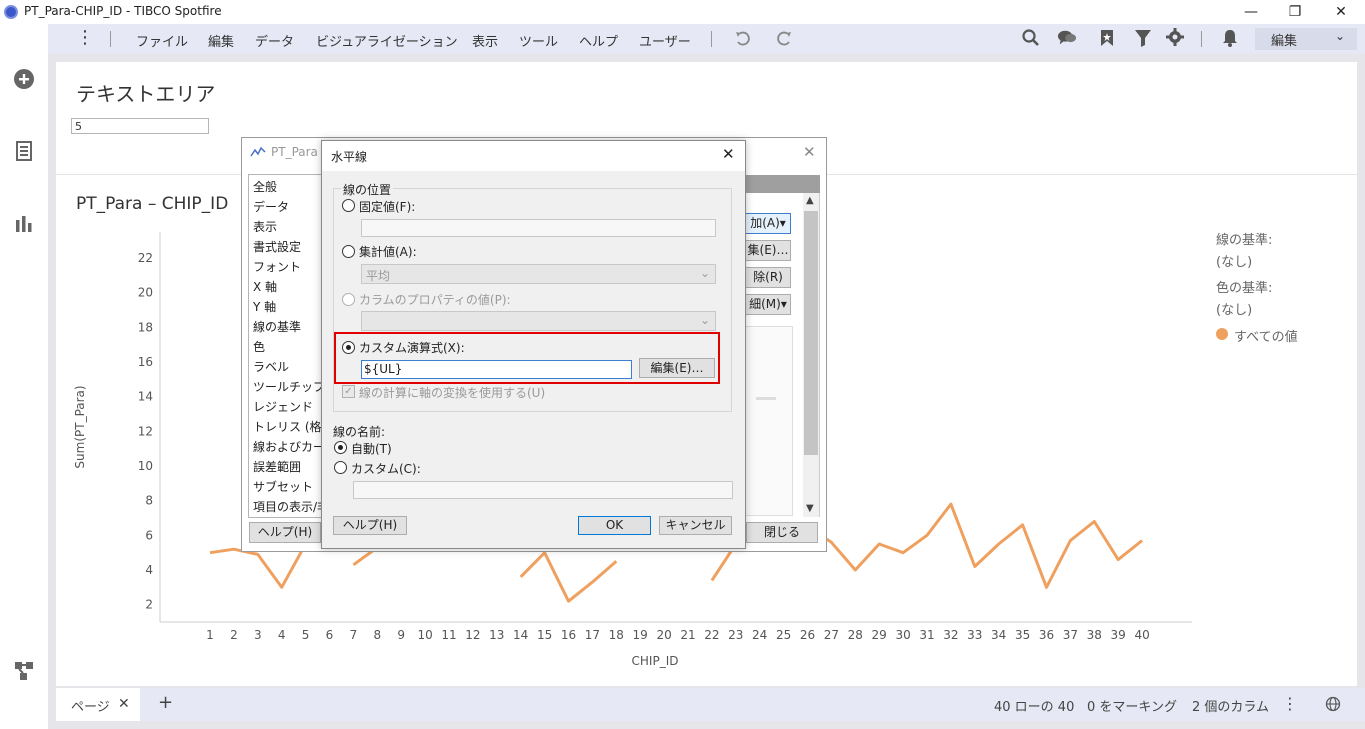 The height and width of the screenshot is (729, 1365). What do you see at coordinates (387, 207) in the screenshot?
I see `fixed-value-label: 固定値(F):` at bounding box center [387, 207].